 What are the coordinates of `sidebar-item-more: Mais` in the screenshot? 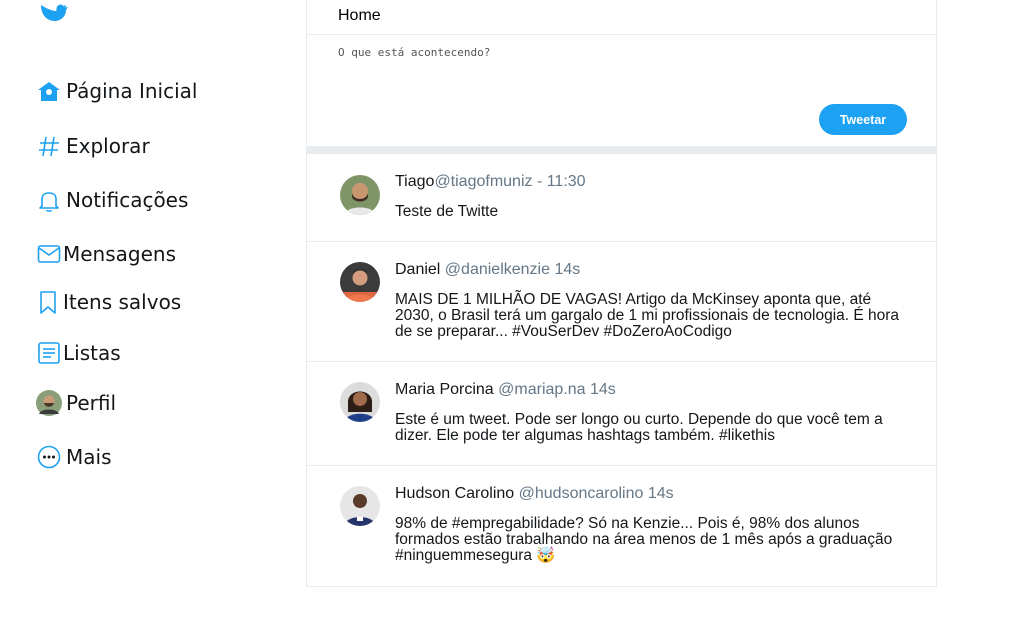 It's located at (74, 457).